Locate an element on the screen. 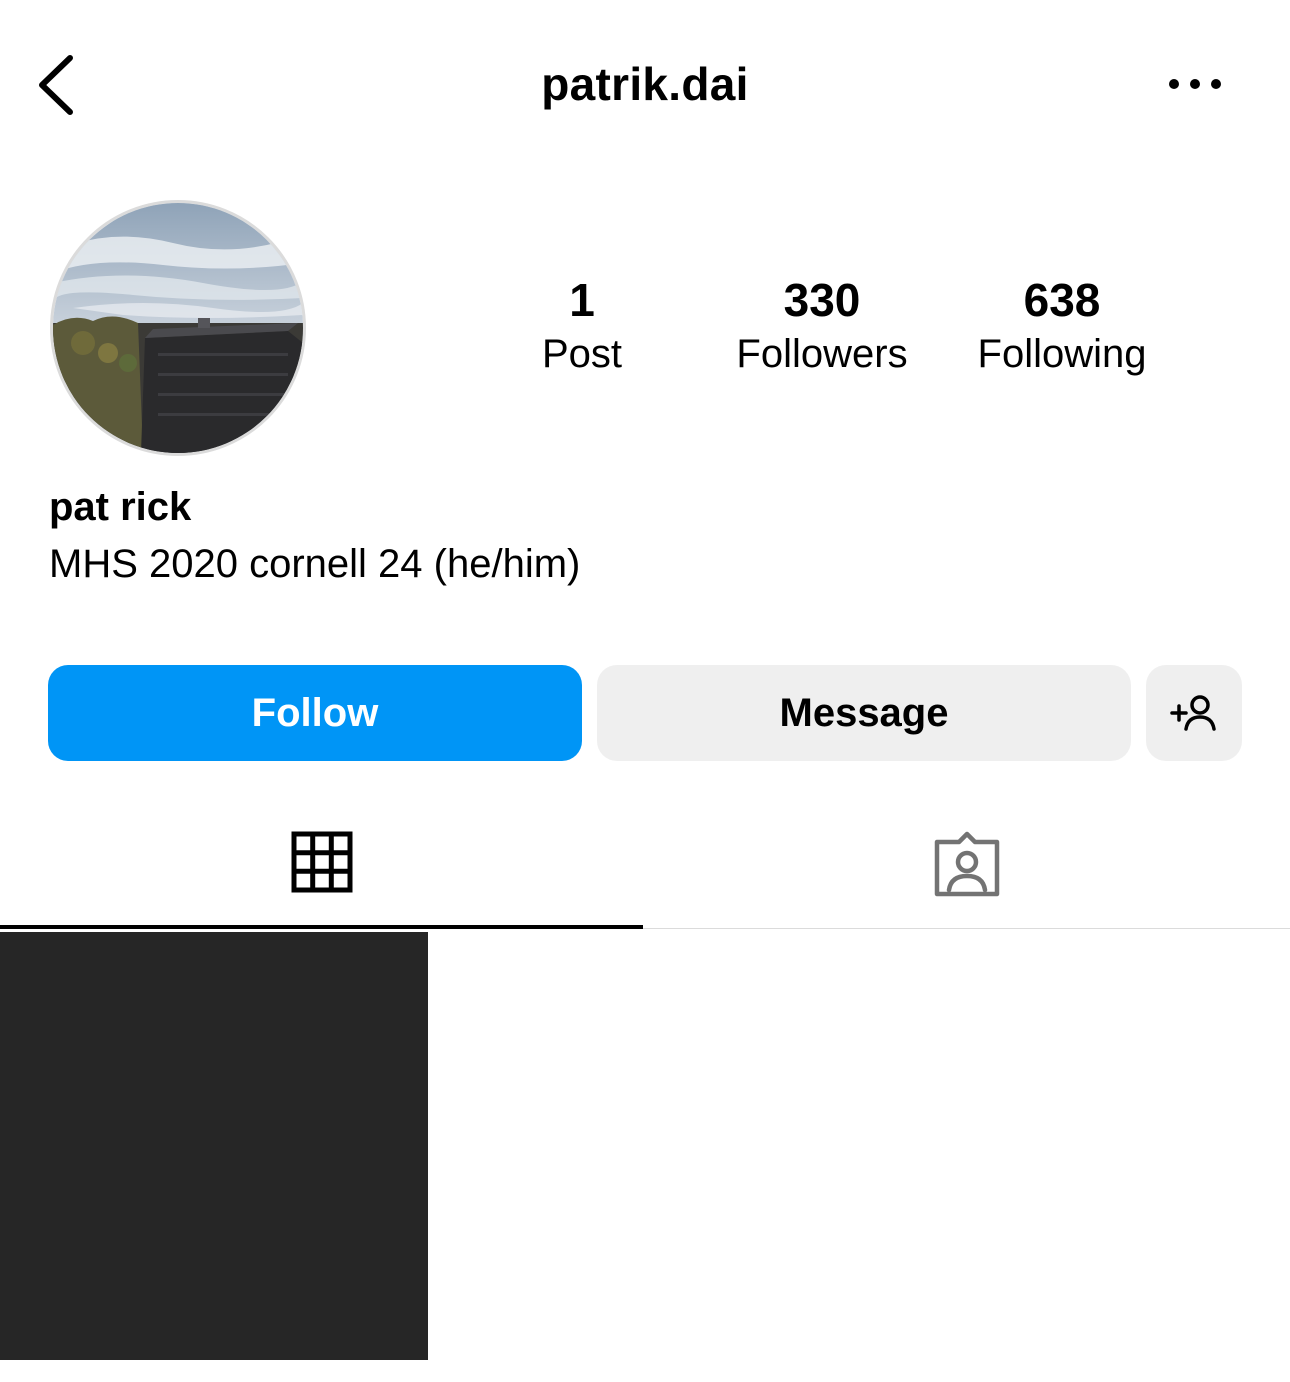 This screenshot has height=1382, width=1290. tab-tagged is located at coordinates (966, 864).